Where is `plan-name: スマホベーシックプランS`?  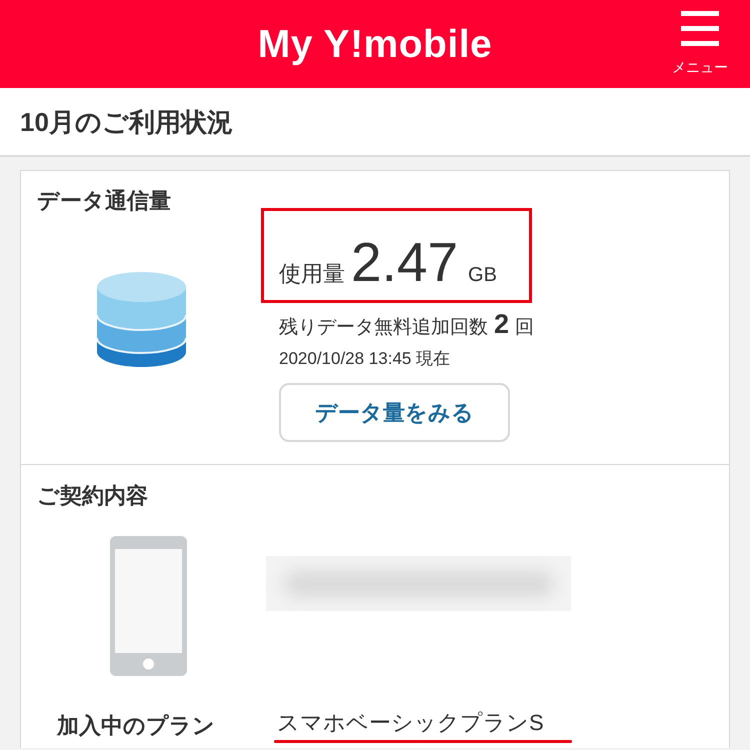 plan-name: スマホベーシックプランS is located at coordinates (410, 723).